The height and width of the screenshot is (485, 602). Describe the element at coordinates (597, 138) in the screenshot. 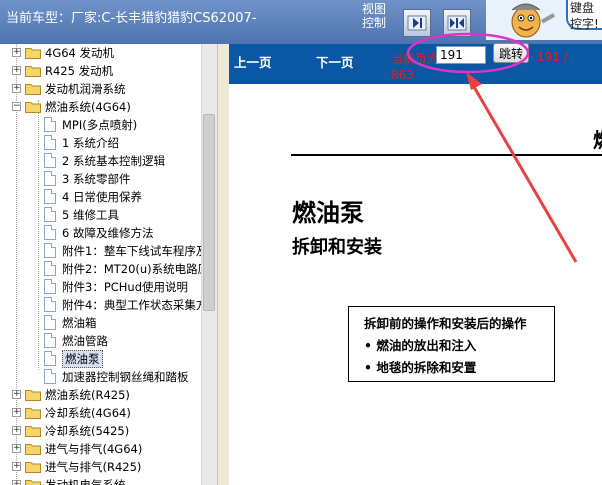

I see `document-header-text: 燃` at that location.